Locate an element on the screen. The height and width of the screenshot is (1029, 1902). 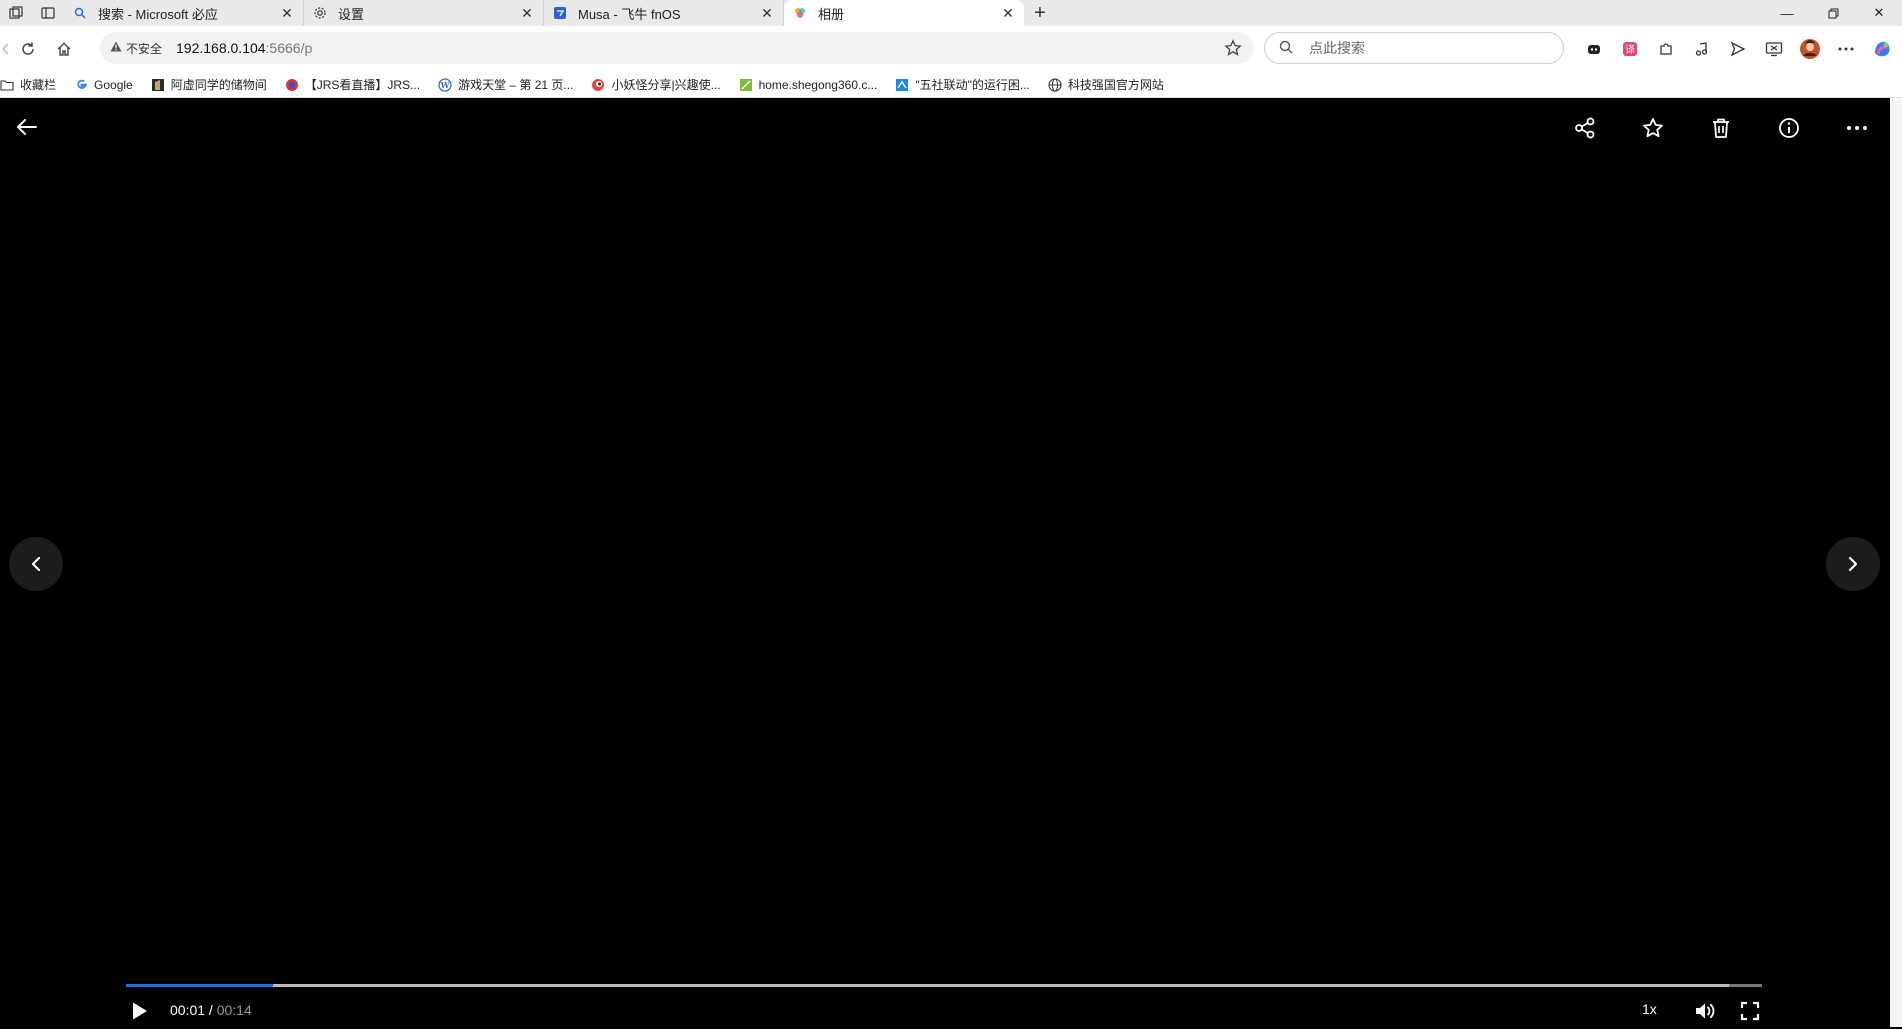
screen-capture-icon is located at coordinates (1774, 49).